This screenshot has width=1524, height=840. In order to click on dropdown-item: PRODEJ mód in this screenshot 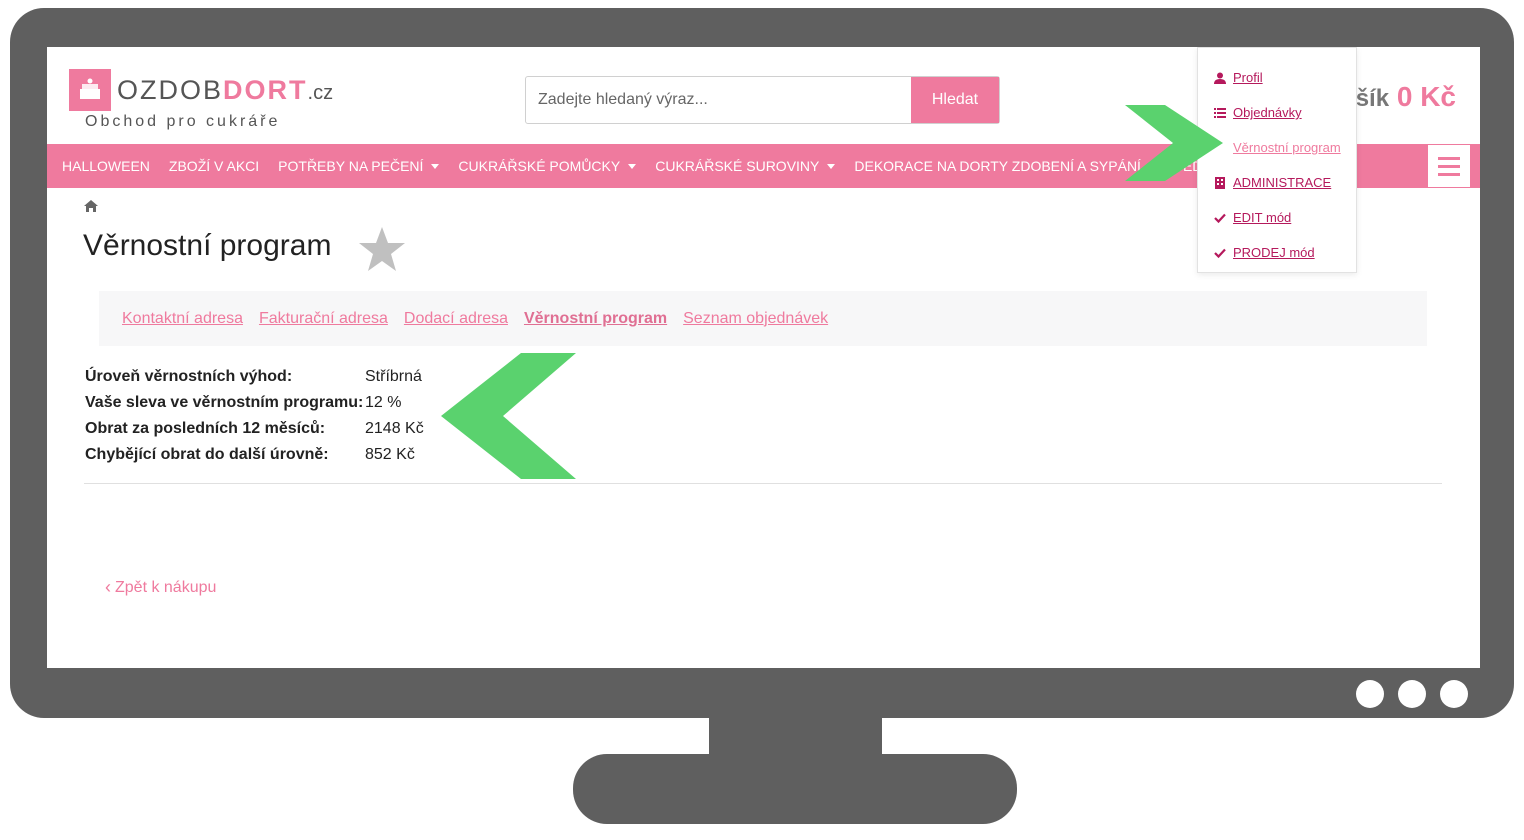, I will do `click(1277, 252)`.